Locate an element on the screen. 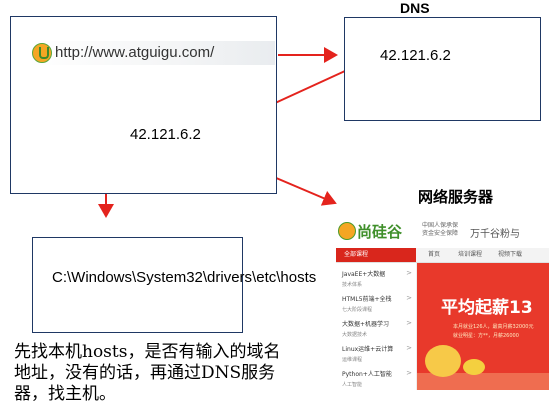 The image size is (549, 407). site-nav: 全部课程 首页 培训课程 视频下载 is located at coordinates (442, 255).